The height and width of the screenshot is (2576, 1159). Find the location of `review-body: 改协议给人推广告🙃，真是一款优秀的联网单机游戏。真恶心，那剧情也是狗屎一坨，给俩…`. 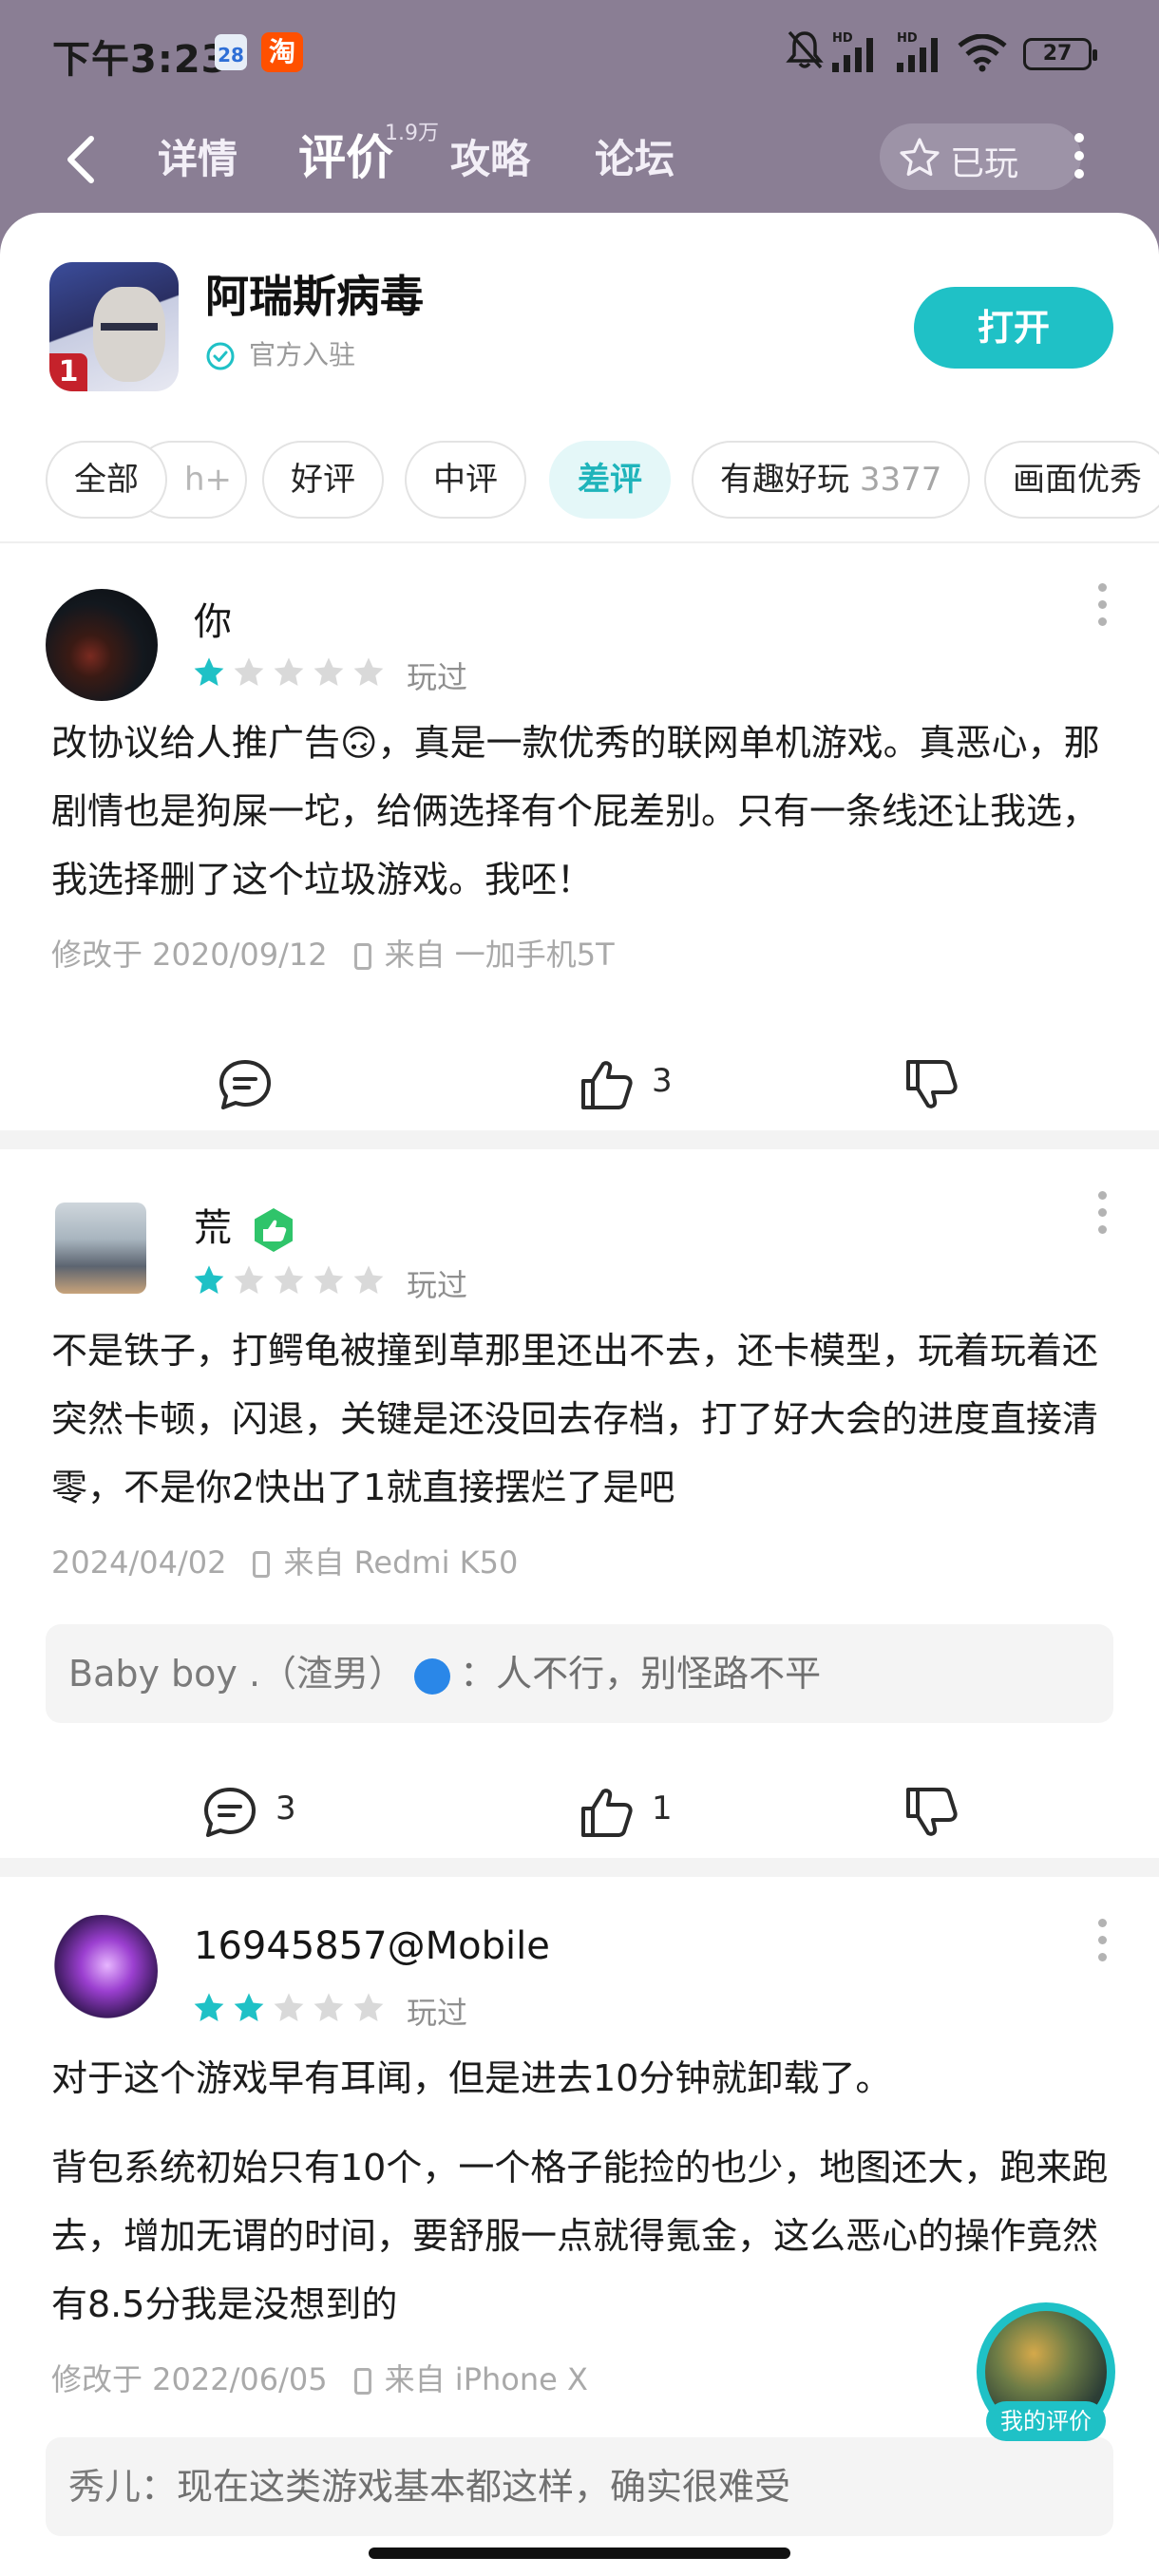

review-body: 改协议给人推广告🙃，真是一款优秀的联网单机游戏。真恶心，那剧情也是狗屎一坨，给俩… is located at coordinates (575, 811).